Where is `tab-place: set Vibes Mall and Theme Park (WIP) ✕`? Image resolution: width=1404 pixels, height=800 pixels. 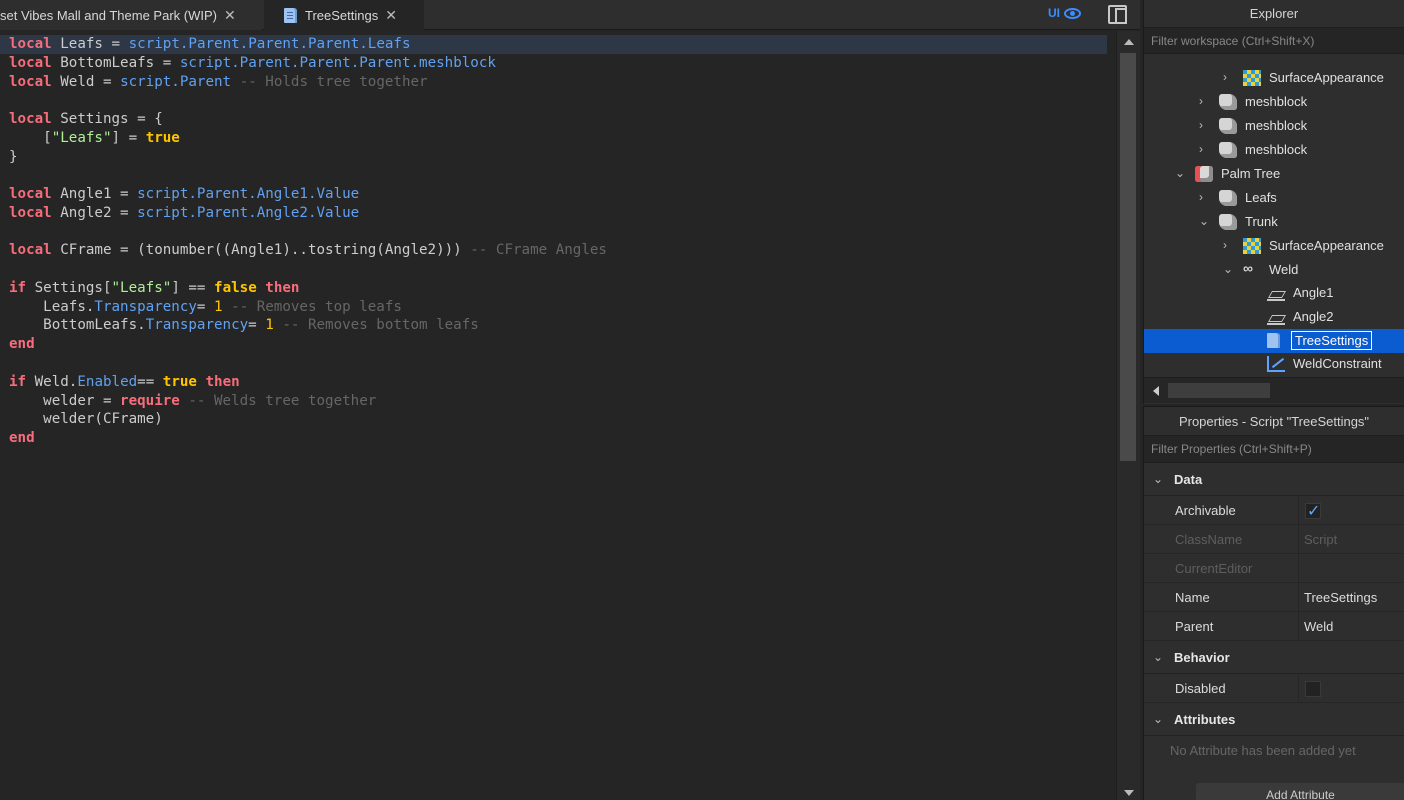 tab-place: set Vibes Mall and Theme Park (WIP) ✕ is located at coordinates (131, 15).